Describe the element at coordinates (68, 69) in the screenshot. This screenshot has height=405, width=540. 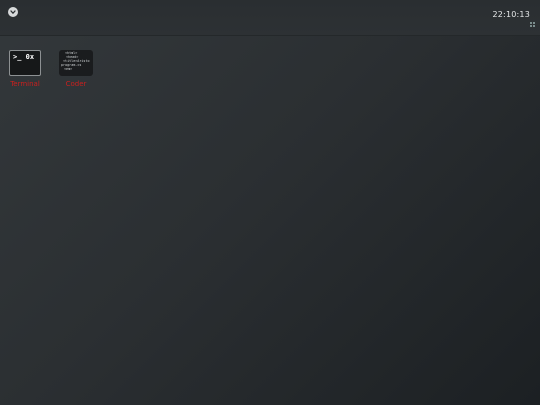
I see `code-line: <em>` at that location.